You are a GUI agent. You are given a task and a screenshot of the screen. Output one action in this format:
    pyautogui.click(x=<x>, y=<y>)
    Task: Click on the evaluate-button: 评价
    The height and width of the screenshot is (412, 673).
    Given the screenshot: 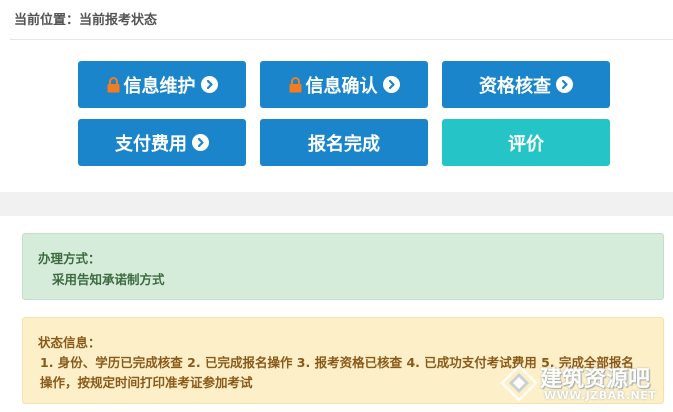 What is the action you would take?
    pyautogui.click(x=526, y=142)
    